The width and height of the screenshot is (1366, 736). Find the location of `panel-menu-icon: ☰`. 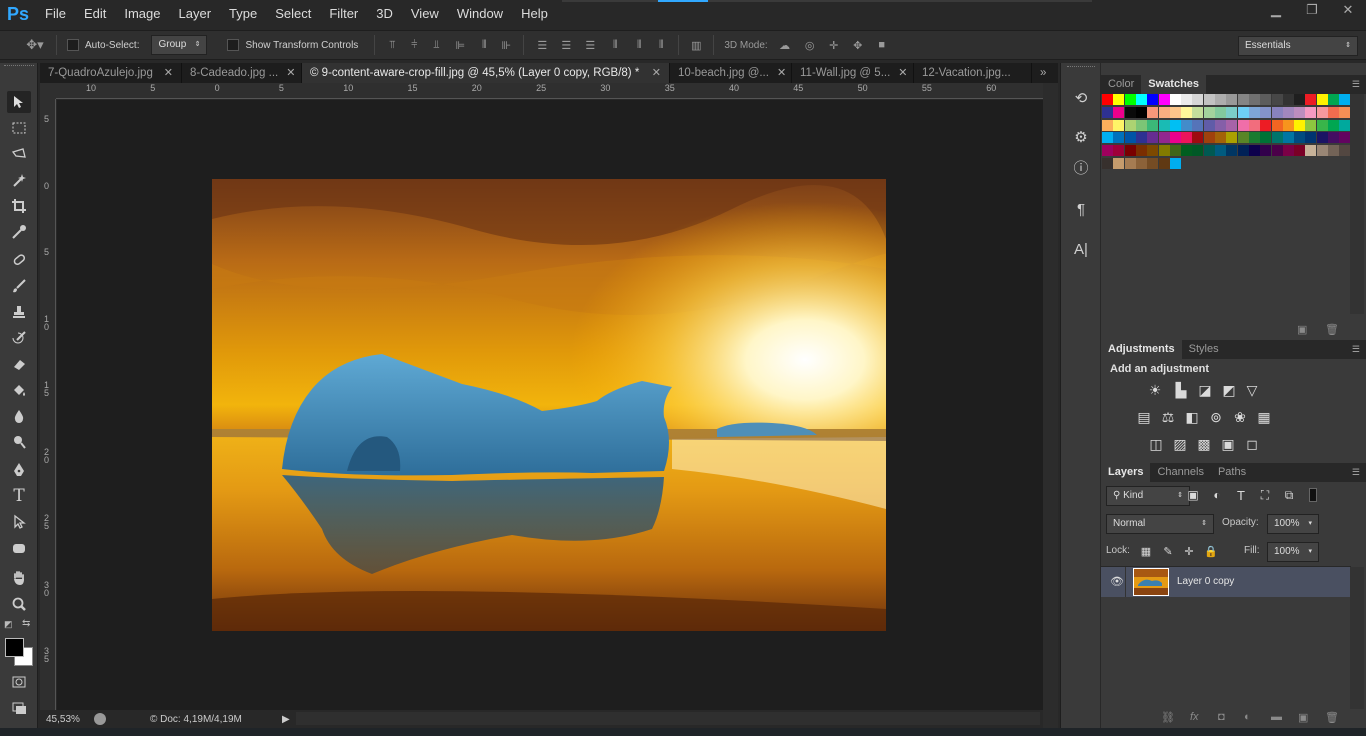

panel-menu-icon: ☰ is located at coordinates (1356, 349).